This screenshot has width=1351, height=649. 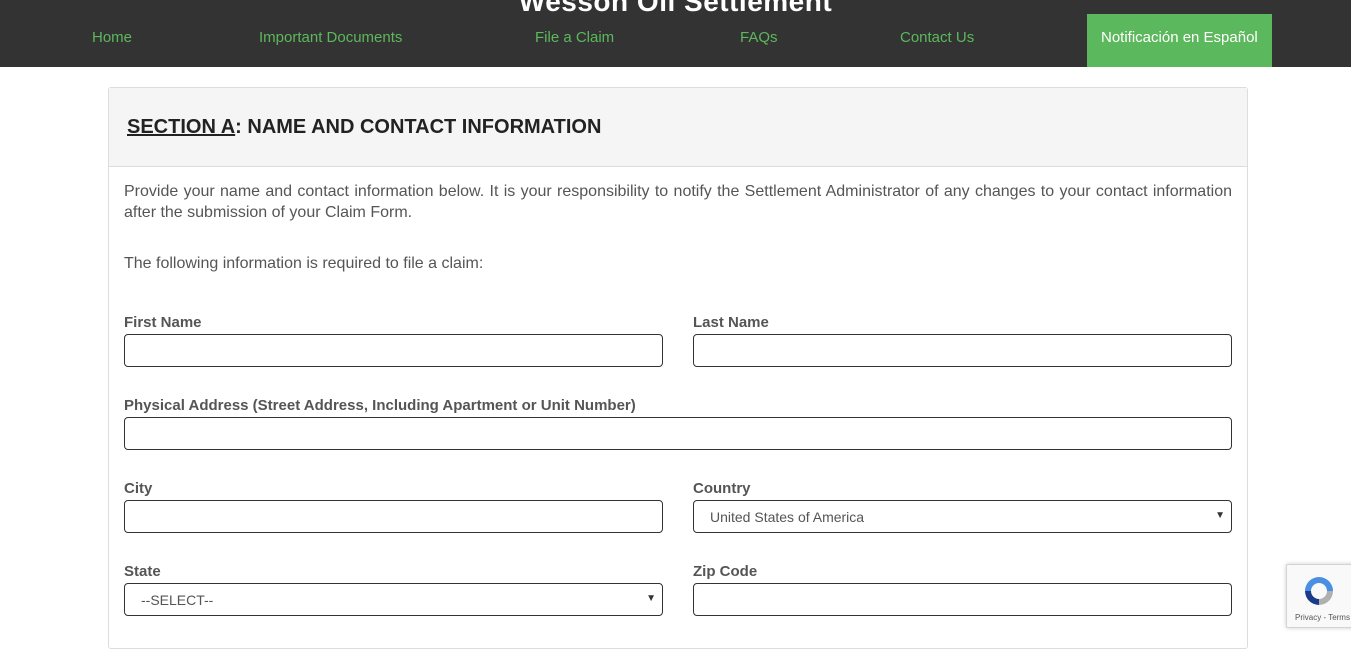 What do you see at coordinates (678, 127) in the screenshot?
I see `panel-heading: SECTION A: NAME AND CONTACT INFORMATION` at bounding box center [678, 127].